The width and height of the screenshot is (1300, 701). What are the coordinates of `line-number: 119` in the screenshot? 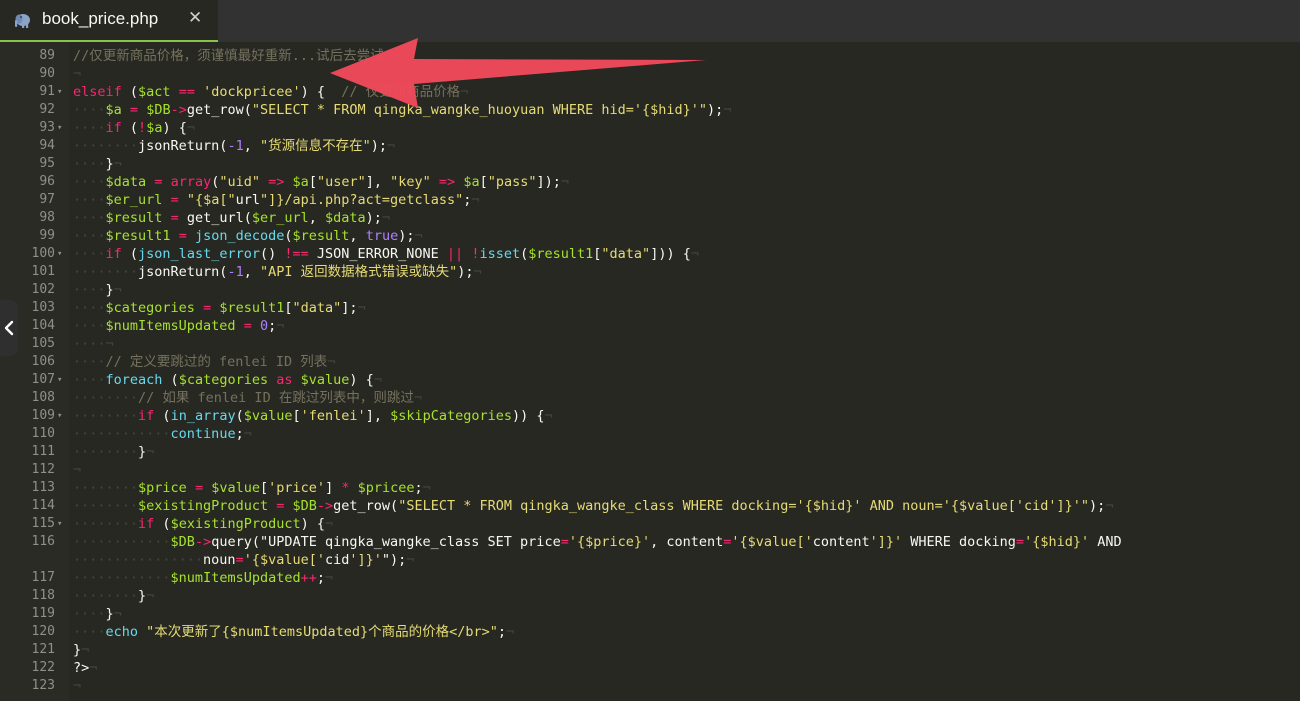 It's located at (43, 613).